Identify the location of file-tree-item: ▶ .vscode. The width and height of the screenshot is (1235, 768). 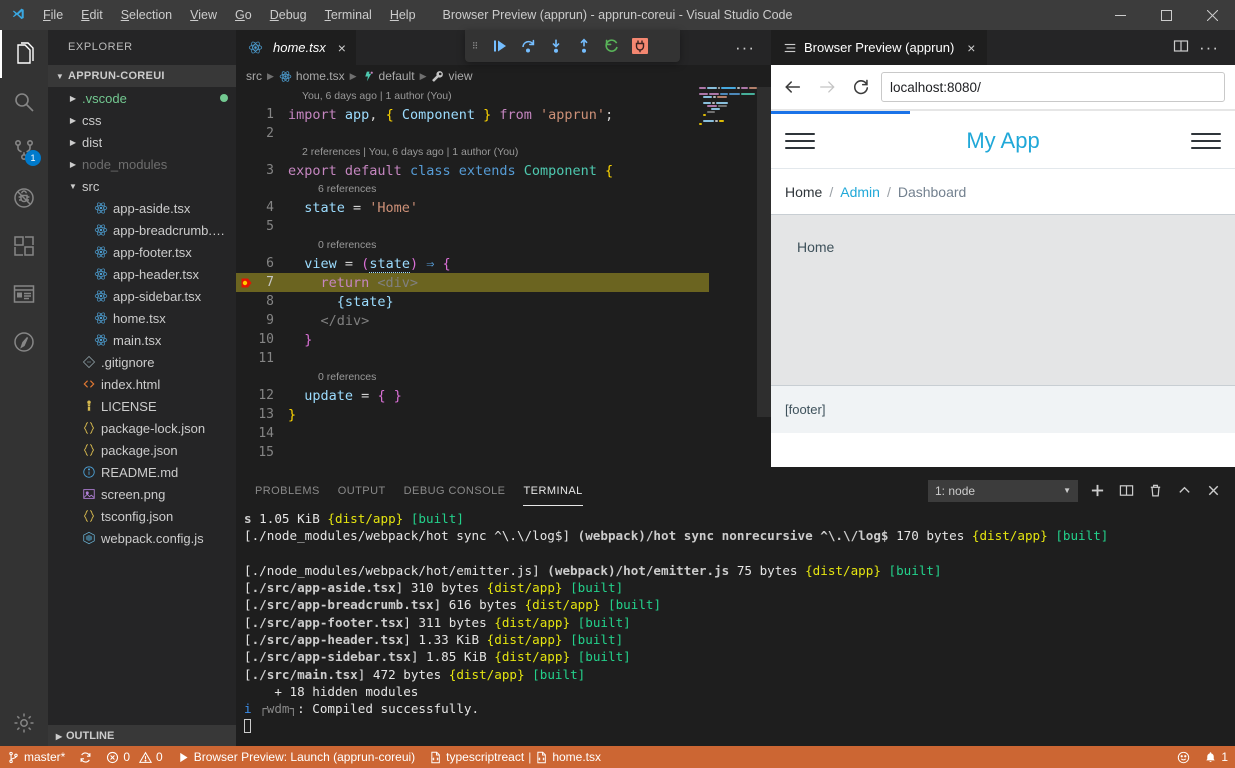
(142, 98).